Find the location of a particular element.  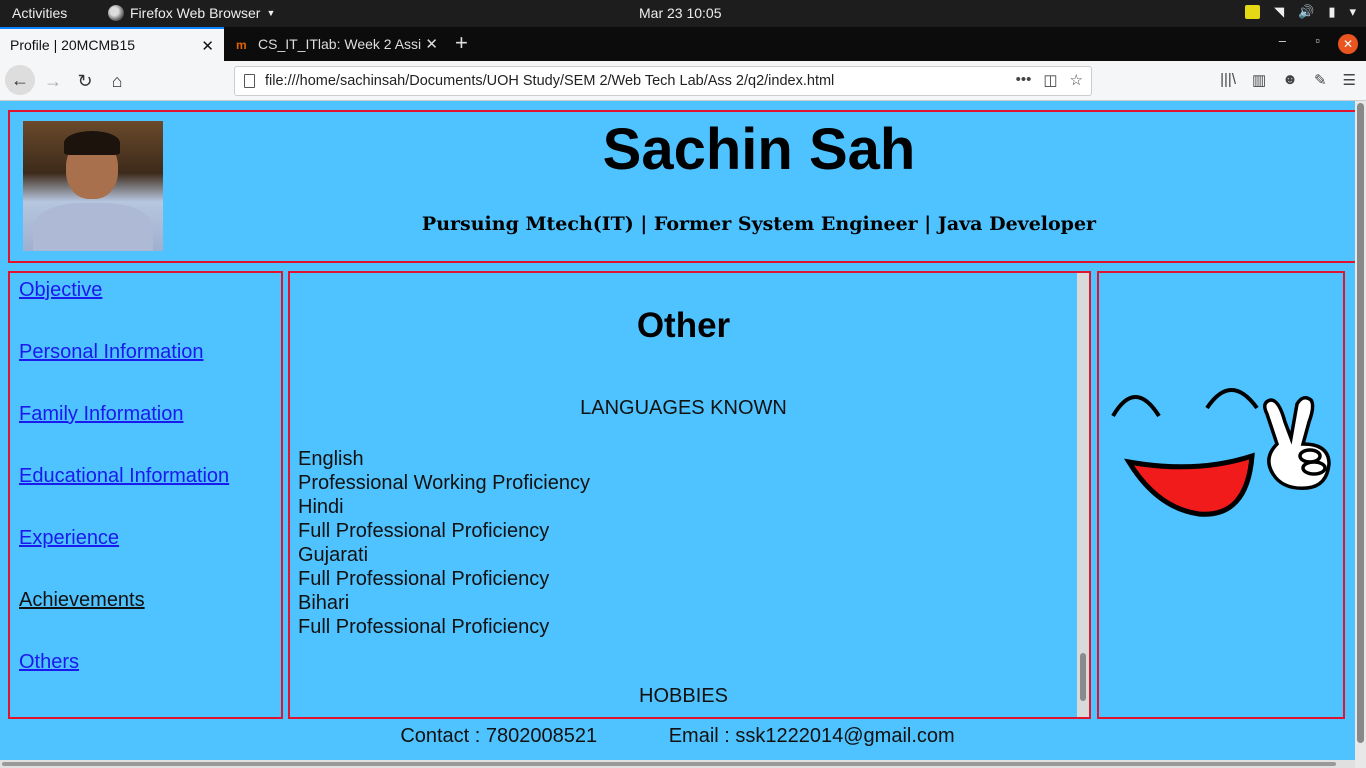

section-title: Other is located at coordinates (683, 325).